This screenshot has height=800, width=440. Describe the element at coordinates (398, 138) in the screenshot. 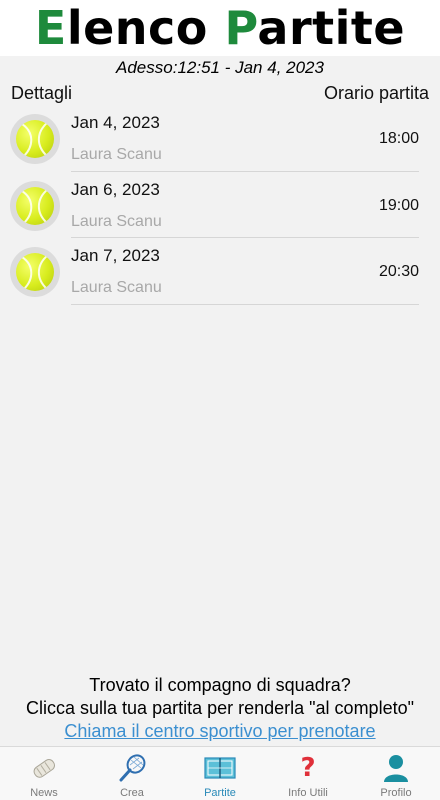

I see `match-time: 18:00` at that location.